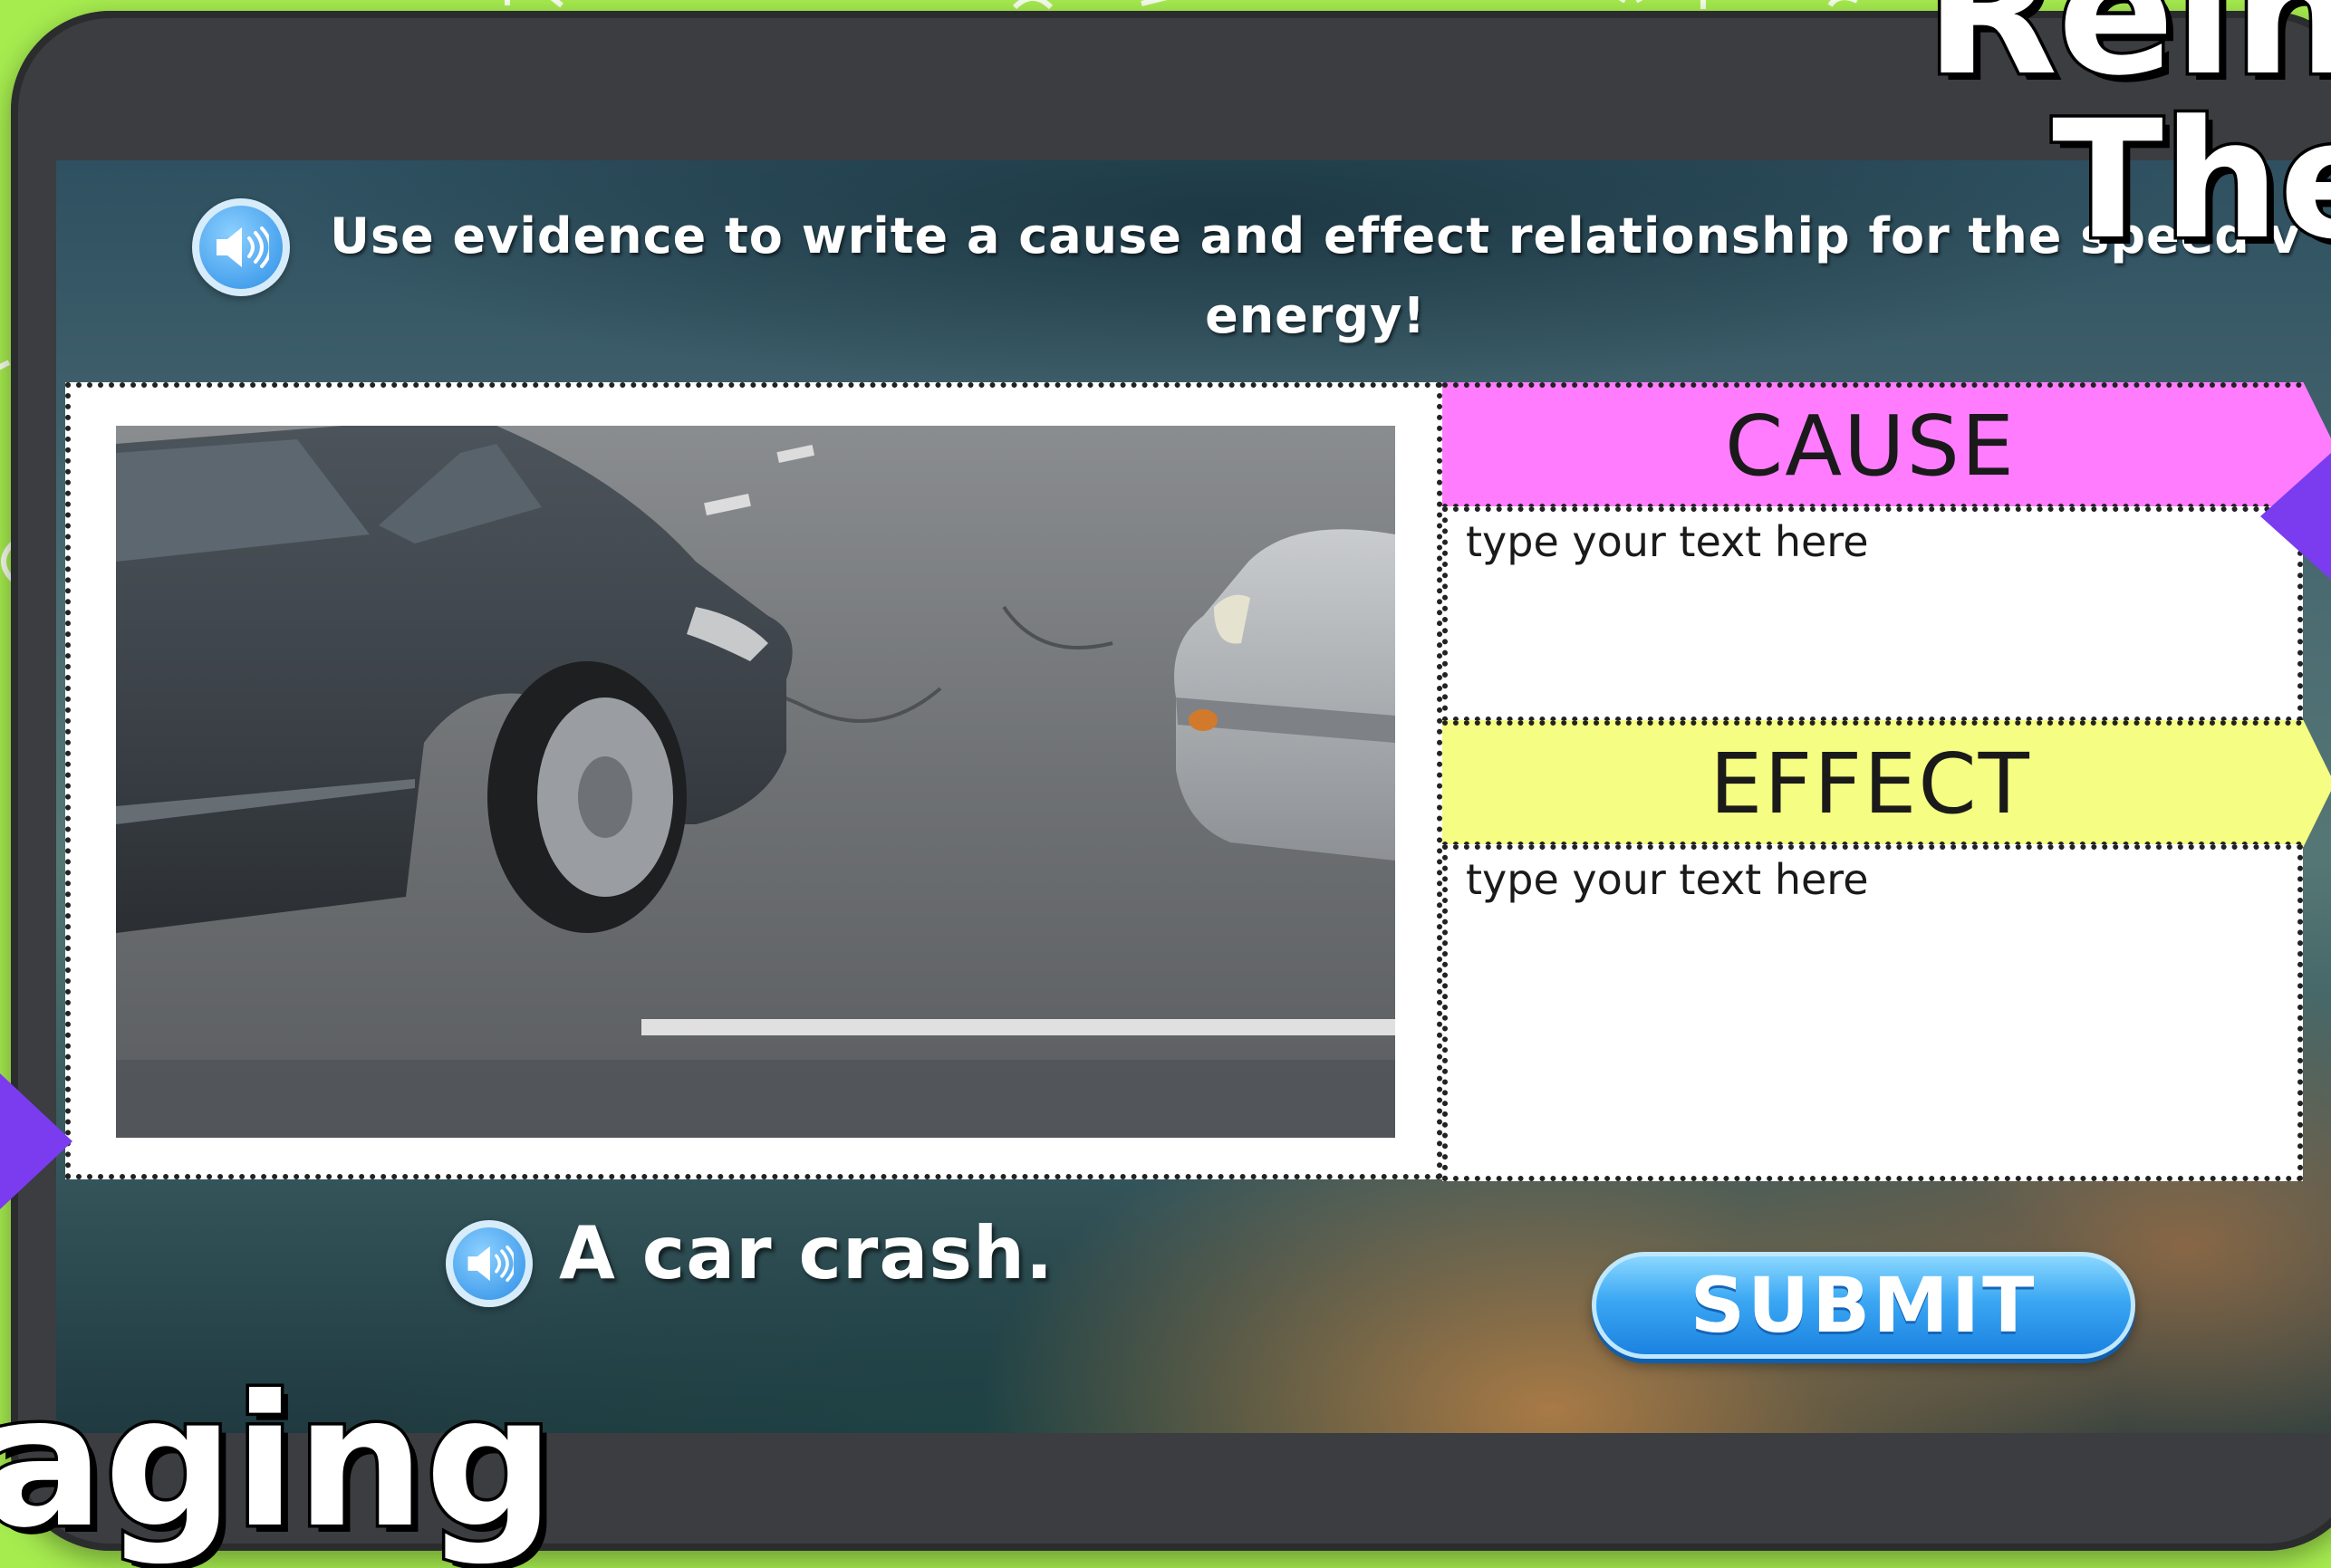 This screenshot has width=2331, height=1568. I want to click on cause-header: CAUSE, so click(1886, 445).